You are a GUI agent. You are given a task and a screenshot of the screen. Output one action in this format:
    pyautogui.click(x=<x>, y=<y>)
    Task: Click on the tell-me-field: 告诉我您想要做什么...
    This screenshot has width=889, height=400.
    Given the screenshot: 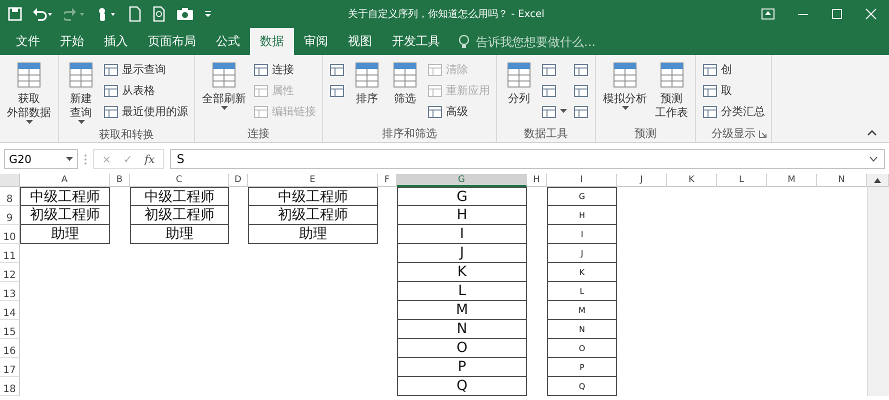 What is the action you would take?
    pyautogui.click(x=556, y=42)
    